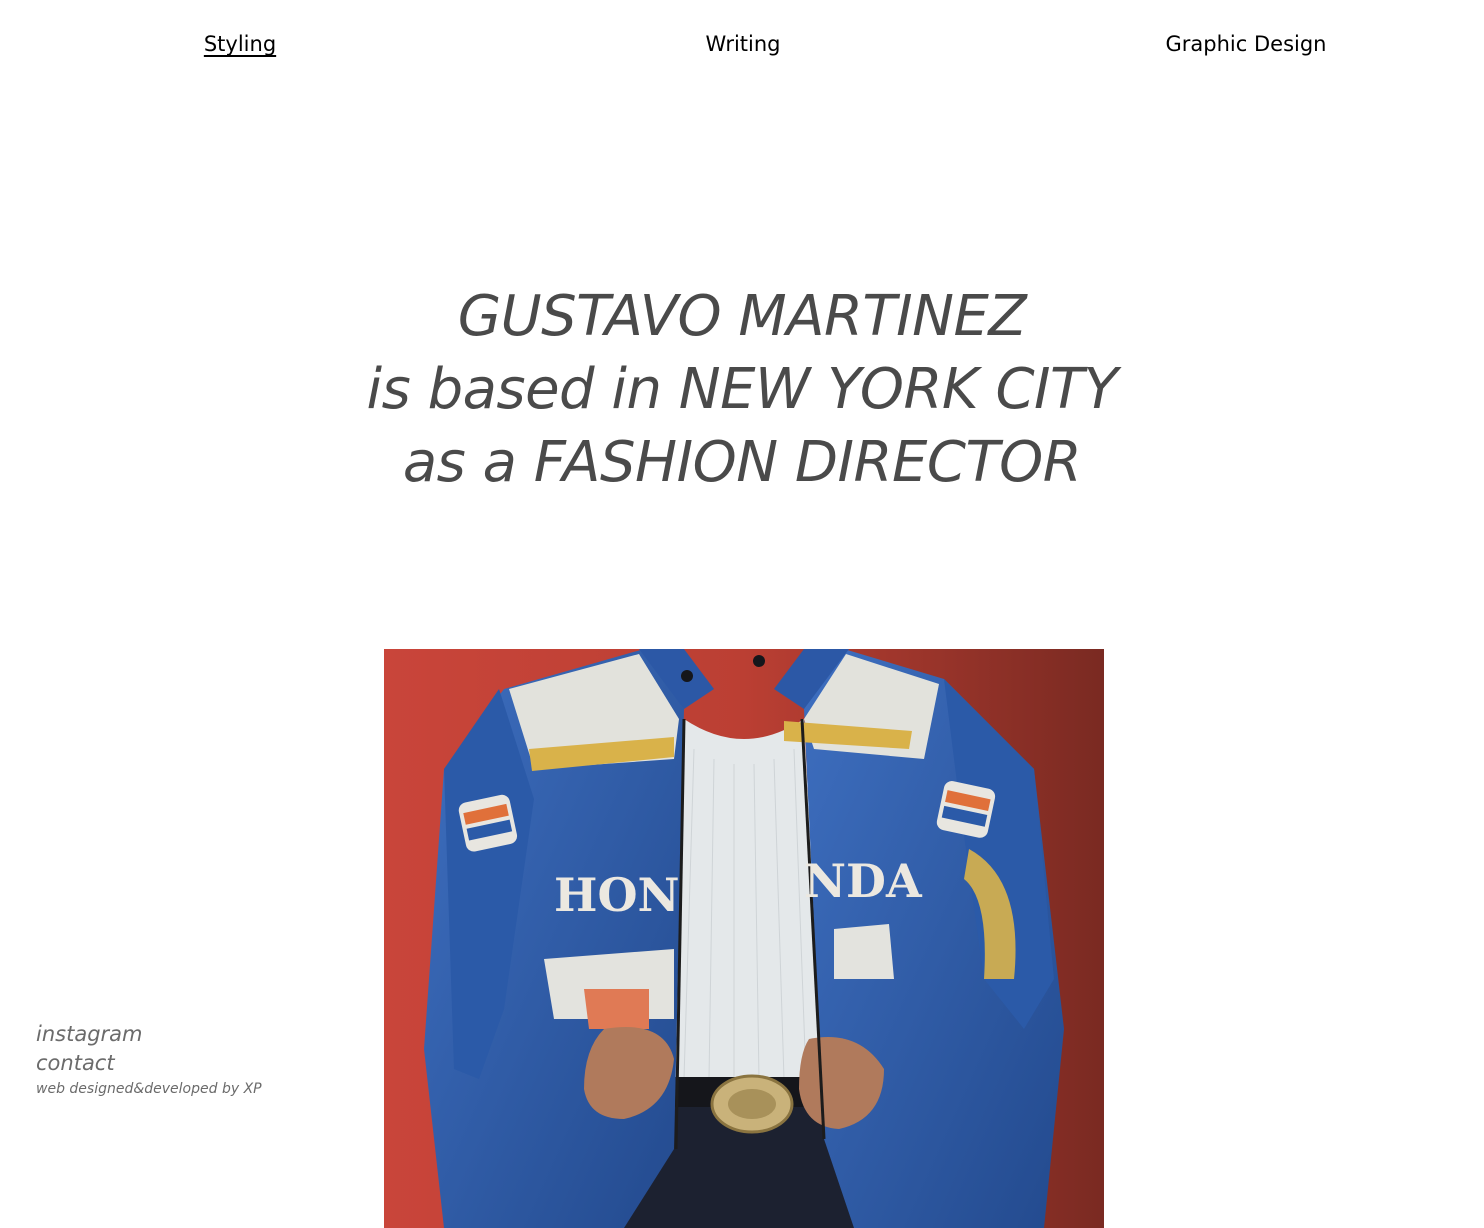 The height and width of the screenshot is (1228, 1484). I want to click on hero-line-role: as a FASHION DIRECTOR, so click(742, 462).